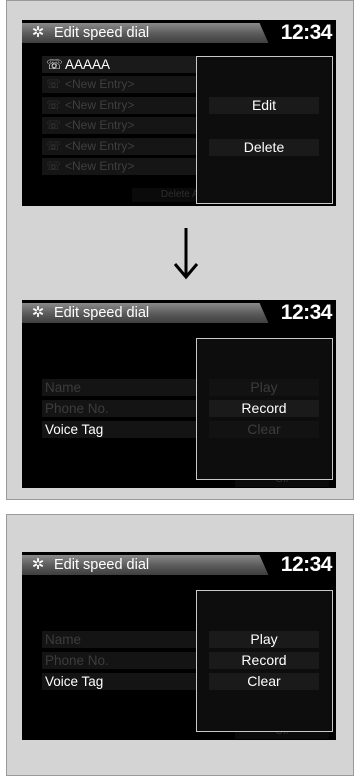  I want to click on options-menu: Edit Delete, so click(264, 130).